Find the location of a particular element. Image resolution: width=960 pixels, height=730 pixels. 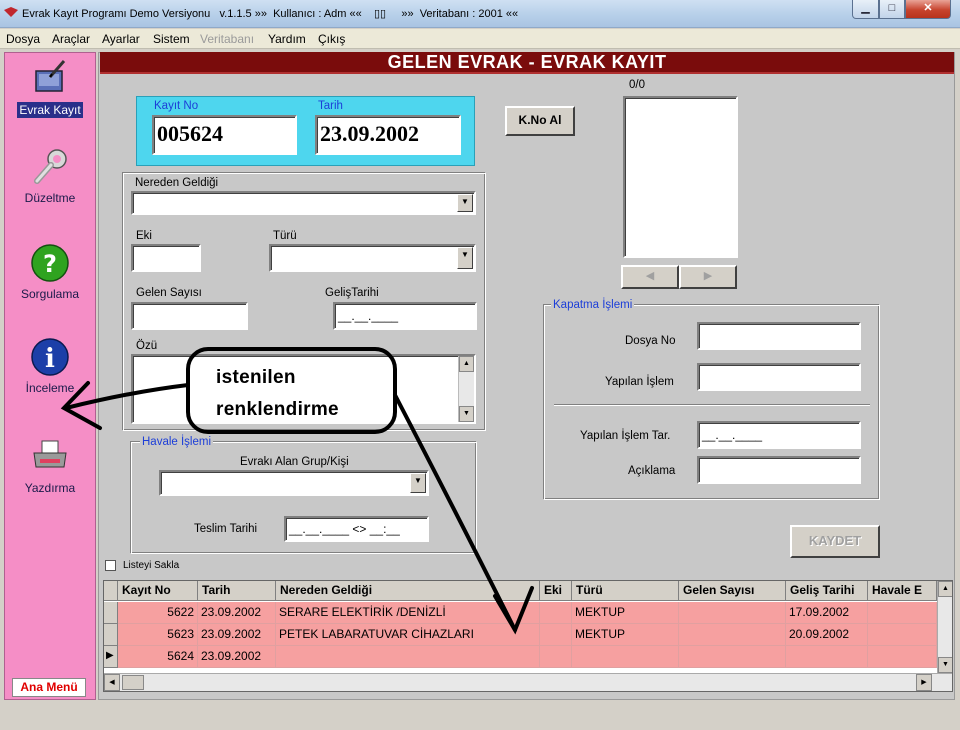

arrow-down-head is located at coordinates (513, 610).